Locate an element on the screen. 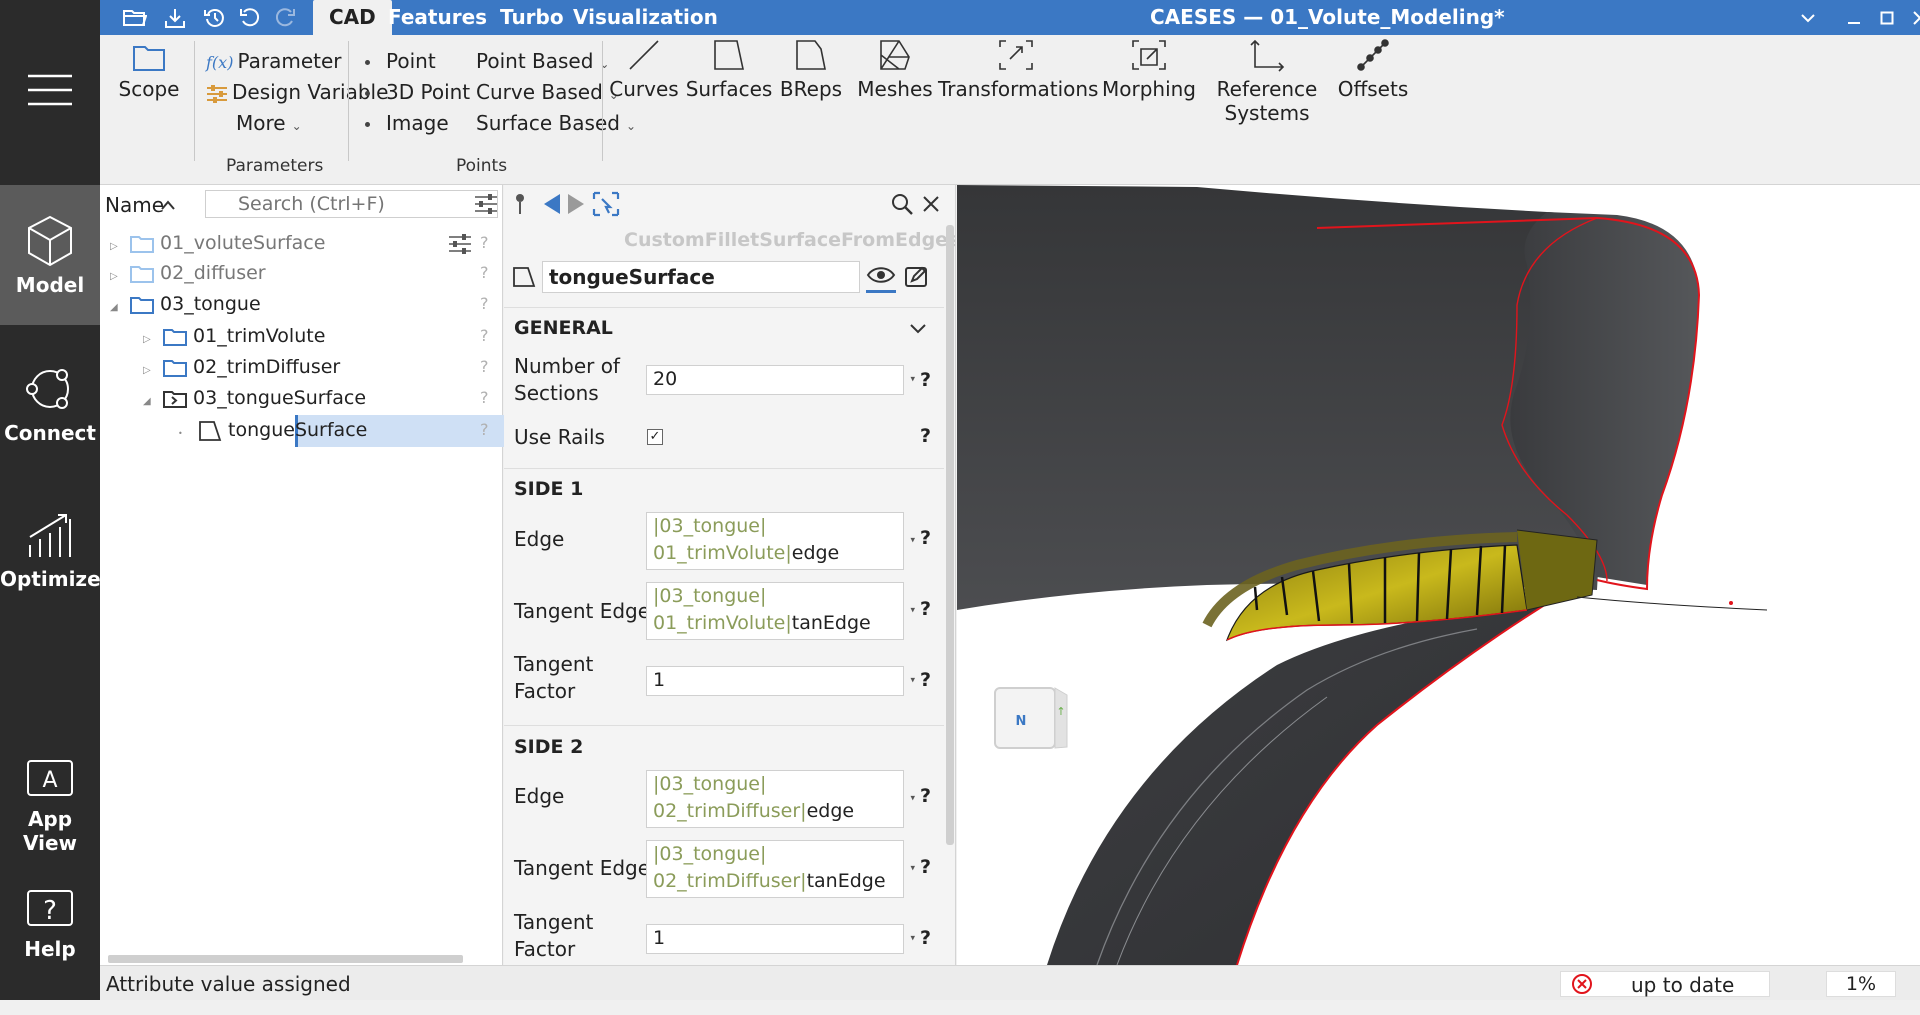  filter-sliders-icon is located at coordinates (486, 204).